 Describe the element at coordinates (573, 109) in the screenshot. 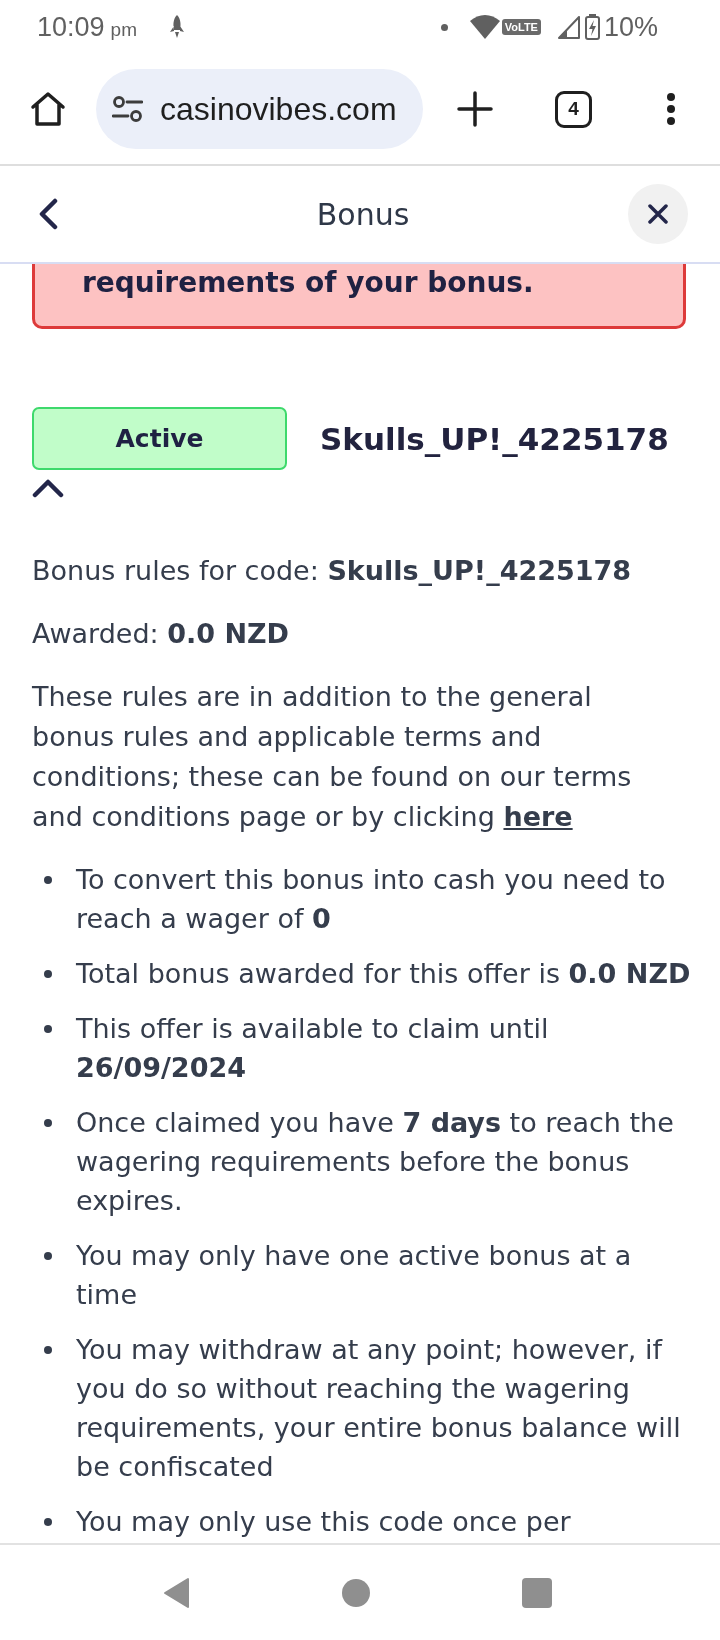

I see `tab-switcher-button: 4` at that location.